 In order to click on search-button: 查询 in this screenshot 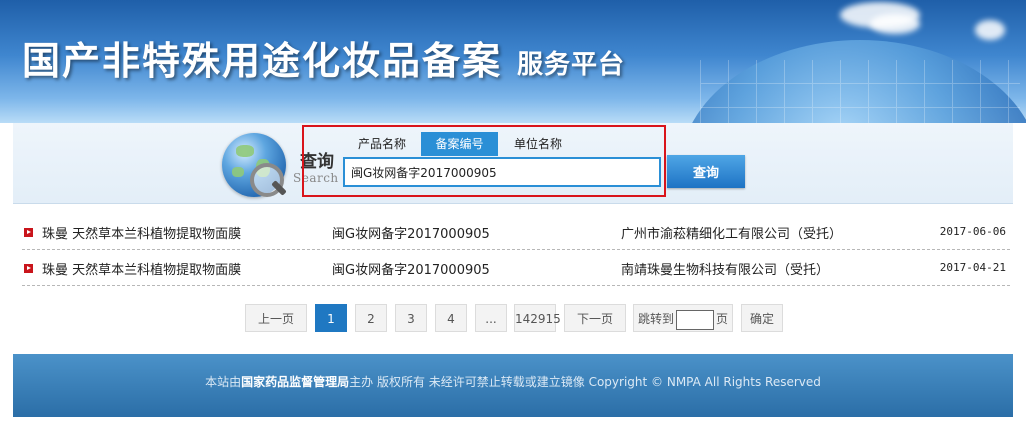, I will do `click(706, 171)`.